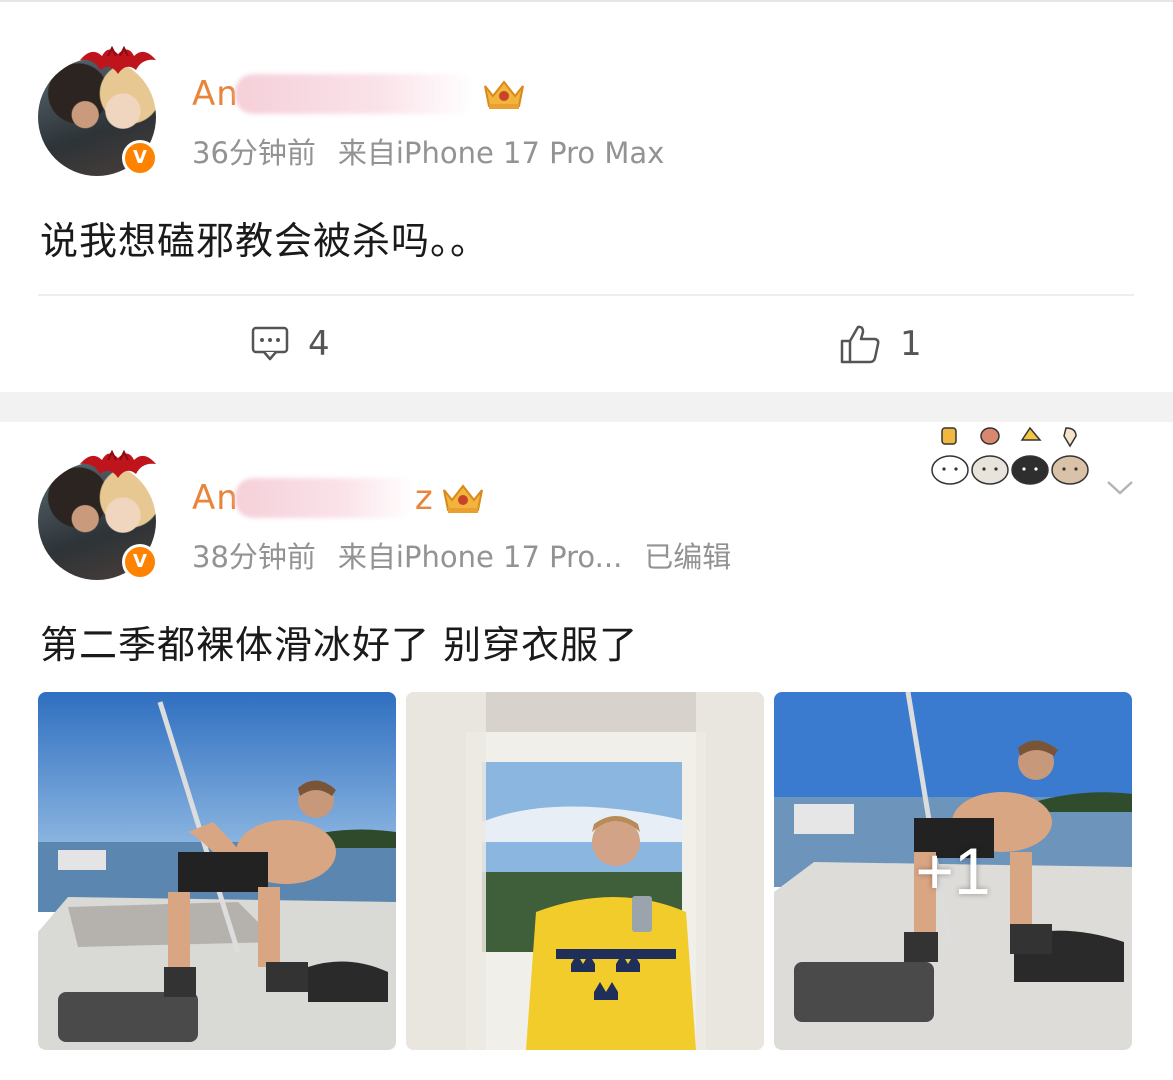  I want to click on post-source: 来自iPhone 17 Pro Max, so click(501, 153).